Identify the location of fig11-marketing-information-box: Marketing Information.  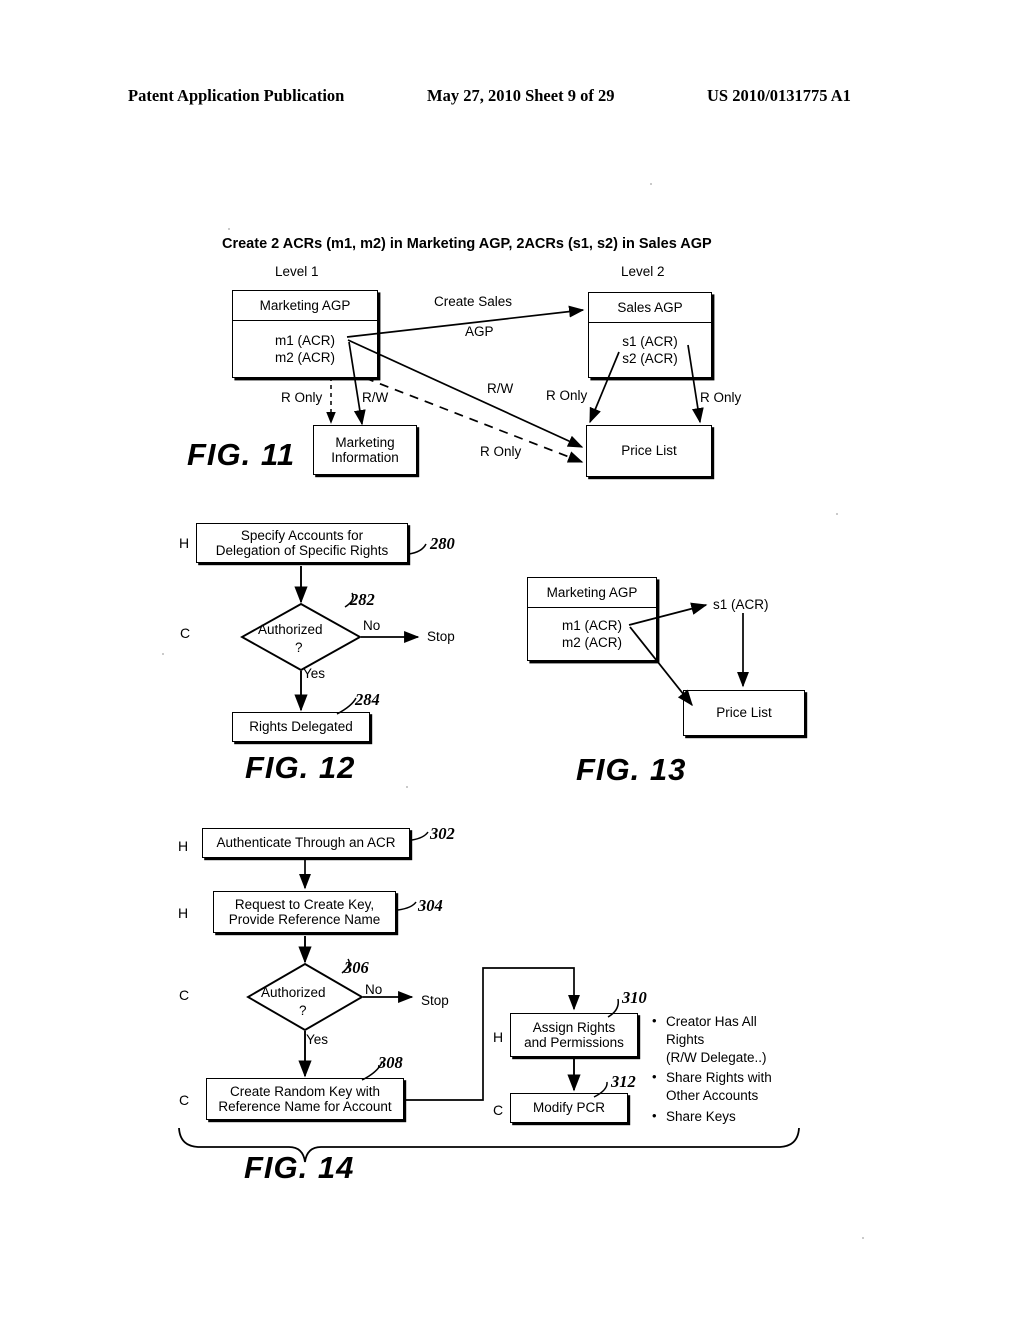
(365, 450).